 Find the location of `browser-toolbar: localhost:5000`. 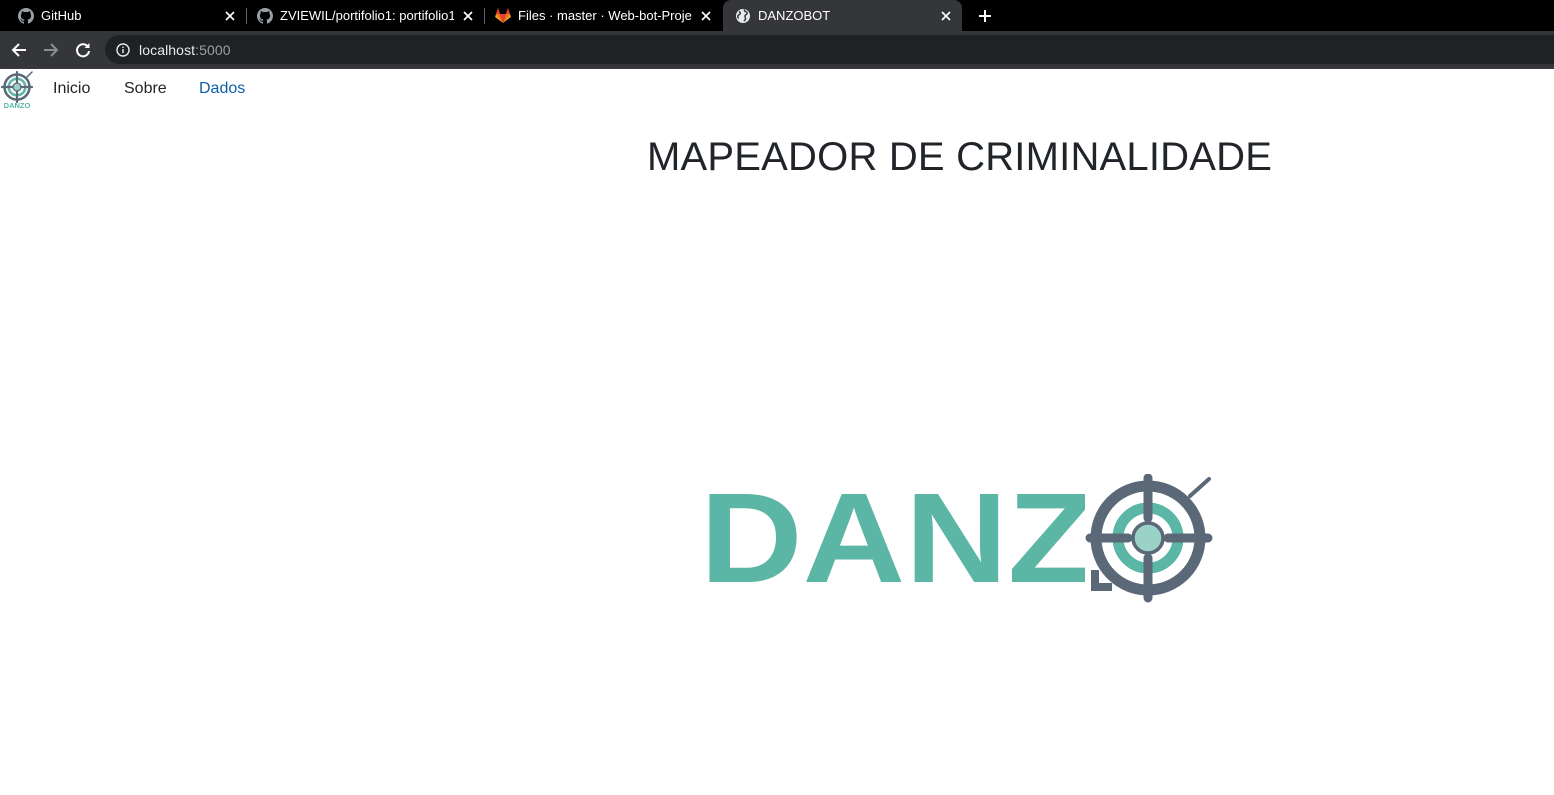

browser-toolbar: localhost:5000 is located at coordinates (777, 49).